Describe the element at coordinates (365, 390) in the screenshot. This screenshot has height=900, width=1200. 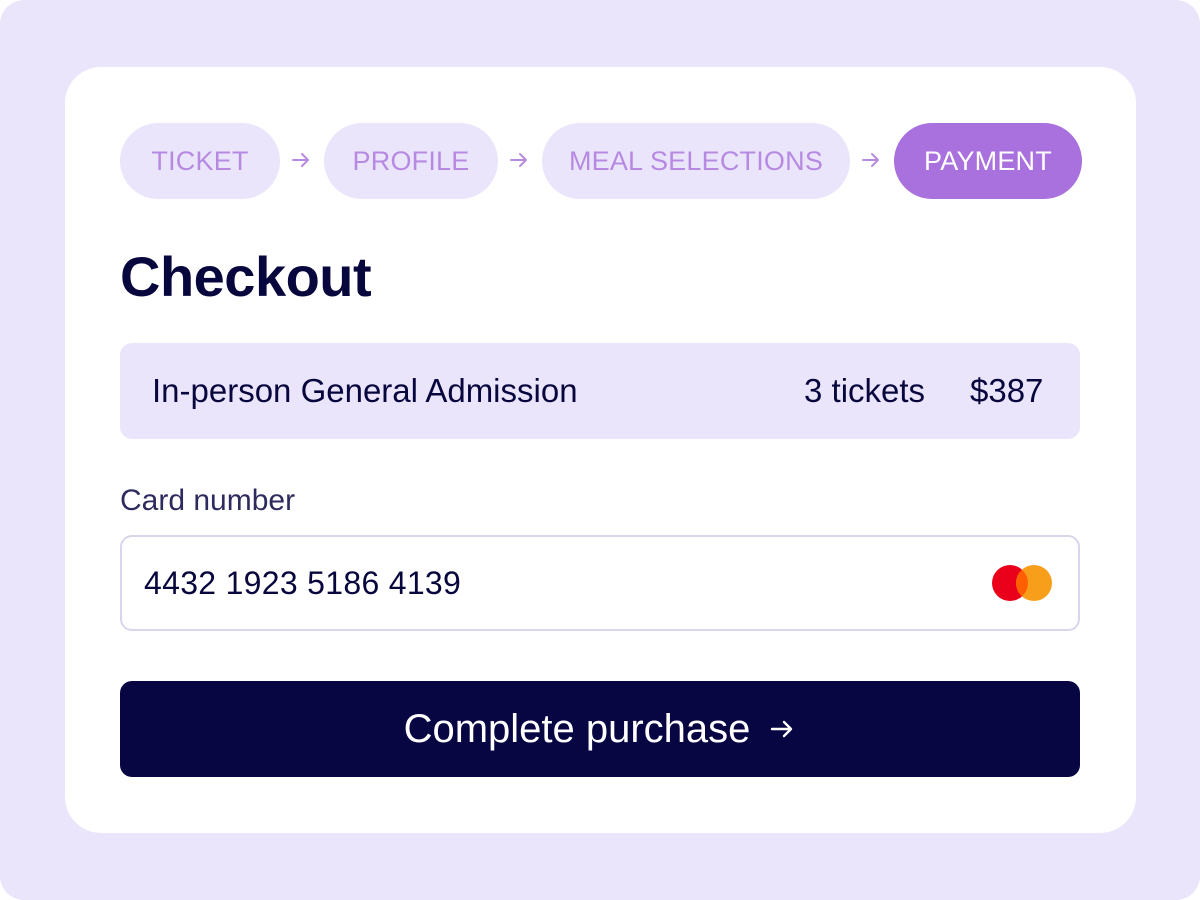
I see `order-item-name: In-person General Admission` at that location.